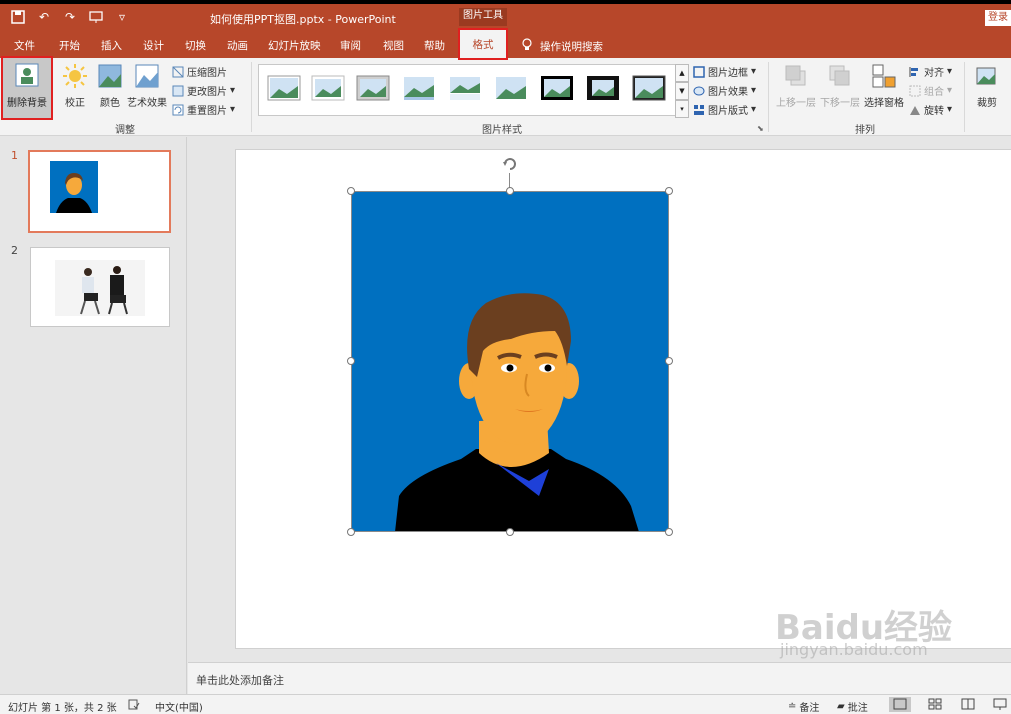 The width and height of the screenshot is (1011, 714). Describe the element at coordinates (724, 109) in the screenshot. I see `picture-layout-button: 图片版式 ▾` at that location.